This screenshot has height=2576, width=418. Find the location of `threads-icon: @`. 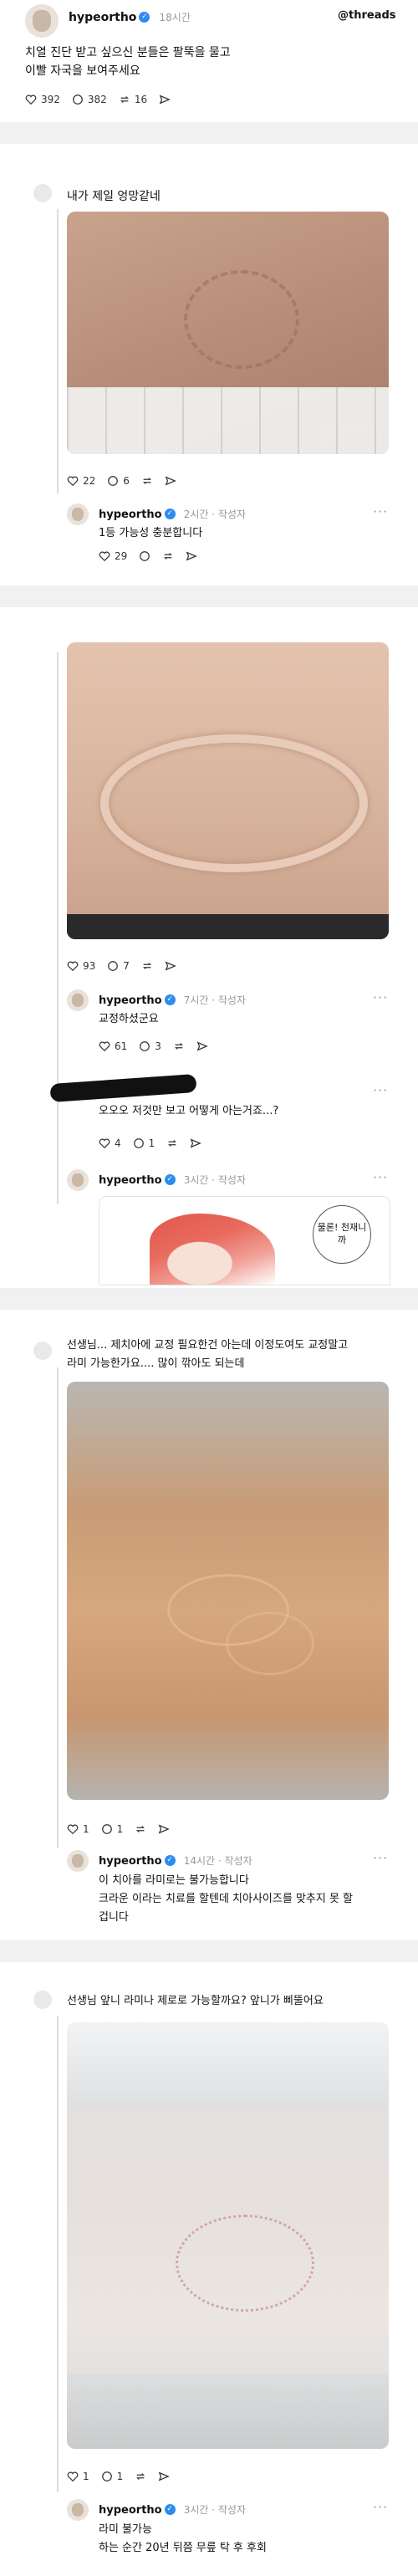

threads-icon: @ is located at coordinates (343, 15).